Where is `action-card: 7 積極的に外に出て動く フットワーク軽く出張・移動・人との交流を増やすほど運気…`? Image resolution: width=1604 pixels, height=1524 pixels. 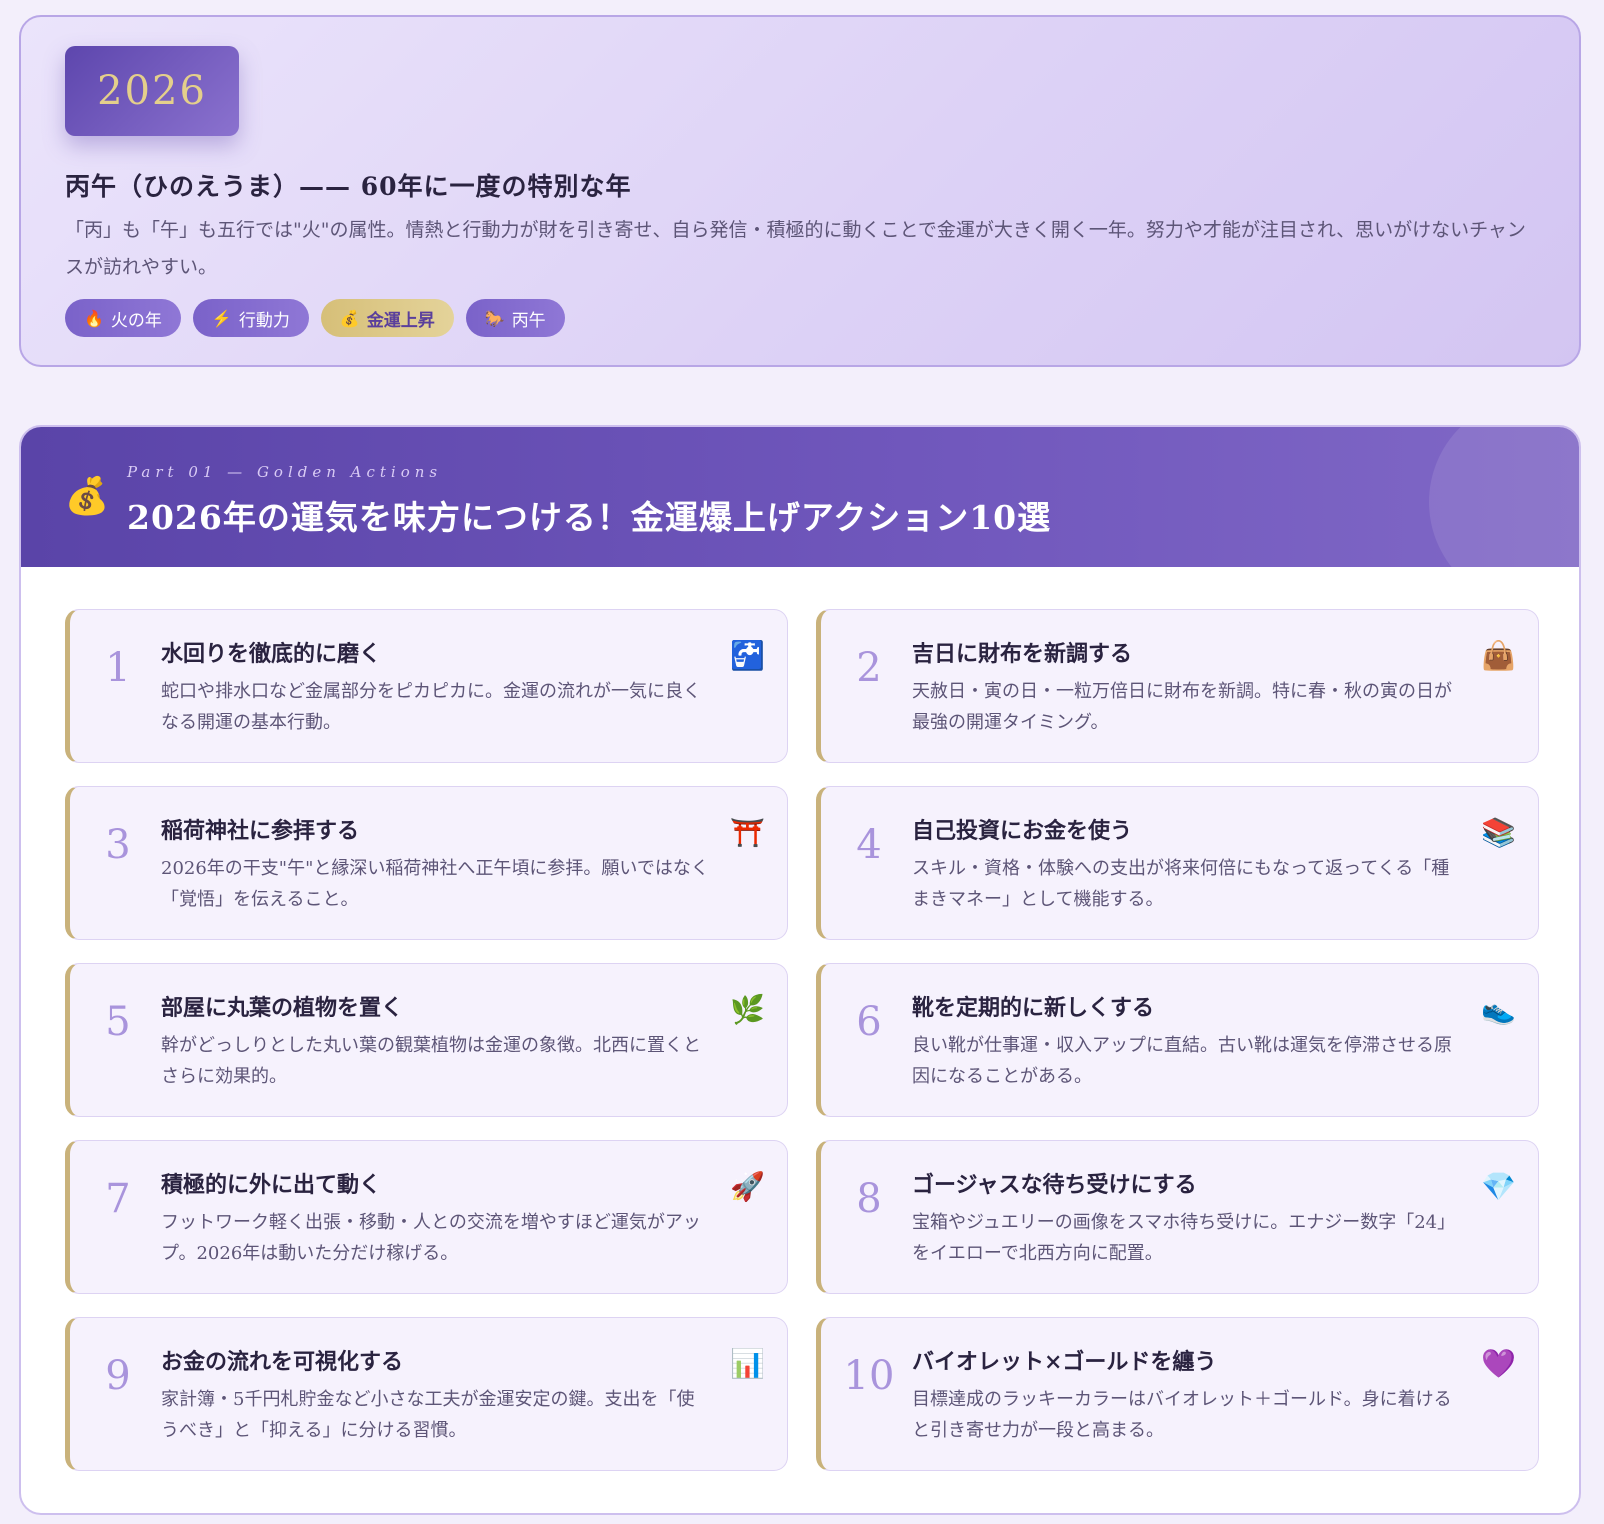 action-card: 7 積極的に外に出て動く フットワーク軽く出張・移動・人との交流を増やすほど運気… is located at coordinates (426, 1217).